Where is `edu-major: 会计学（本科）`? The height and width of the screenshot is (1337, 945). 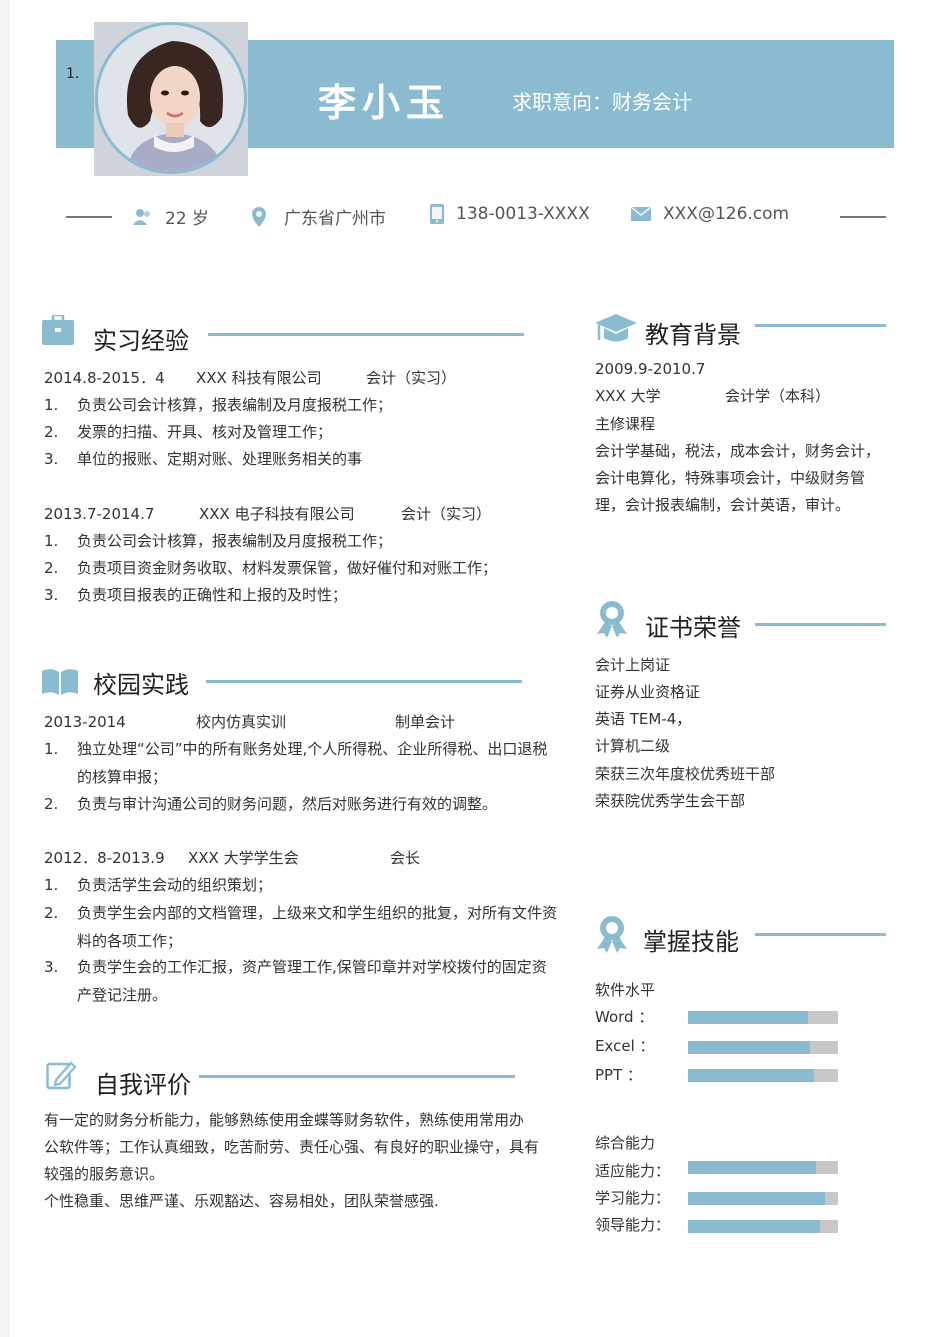 edu-major: 会计学（本科） is located at coordinates (778, 396).